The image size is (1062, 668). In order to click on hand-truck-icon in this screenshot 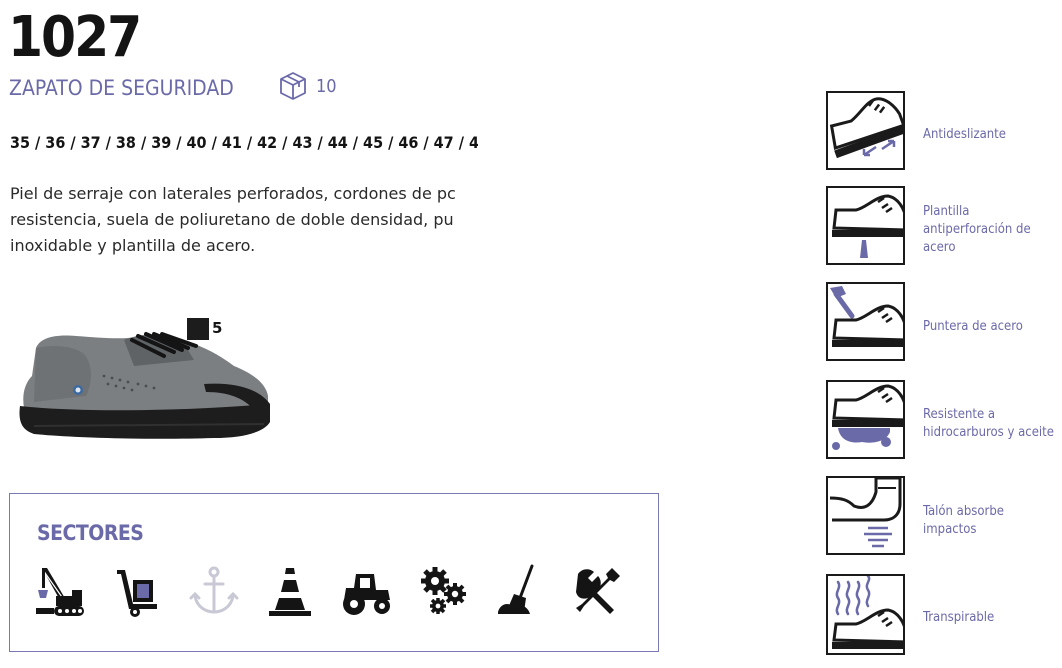, I will do `click(137, 593)`.